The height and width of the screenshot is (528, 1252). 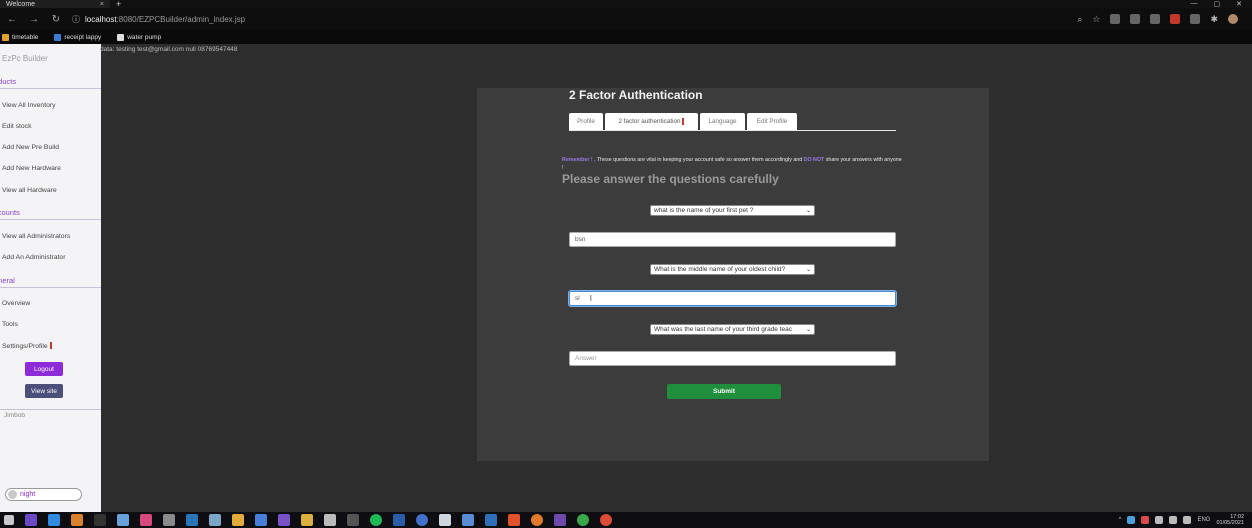 What do you see at coordinates (1194, 4) in the screenshot?
I see `minimize-icon: —` at bounding box center [1194, 4].